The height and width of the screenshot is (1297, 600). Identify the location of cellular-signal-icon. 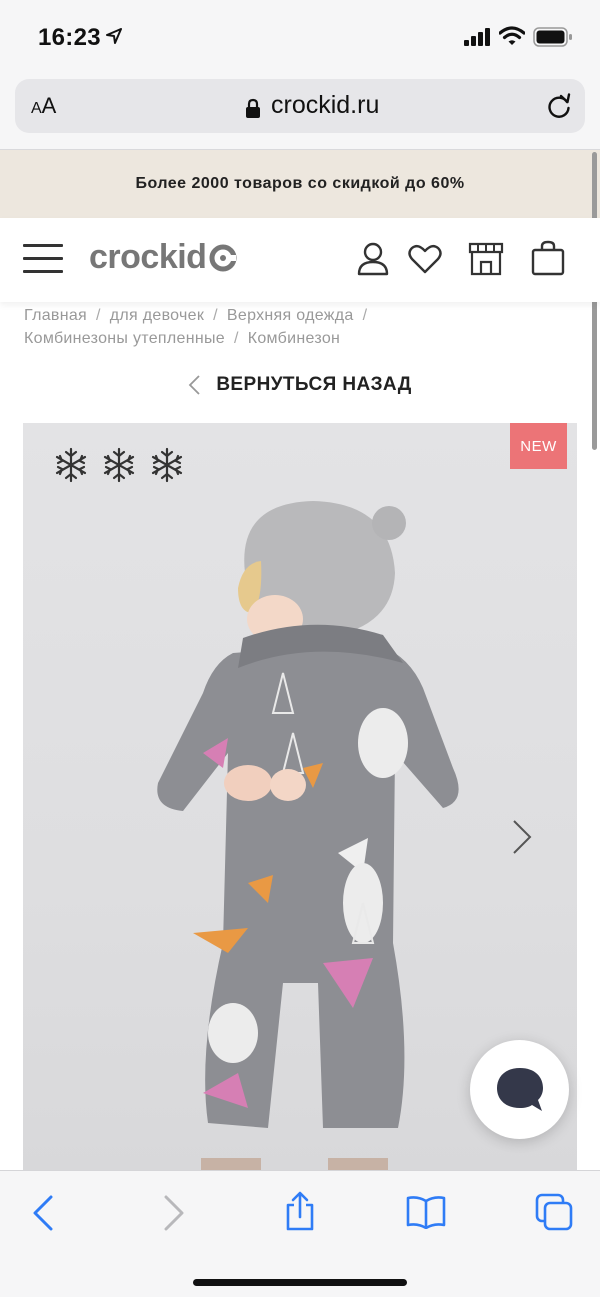
(477, 37).